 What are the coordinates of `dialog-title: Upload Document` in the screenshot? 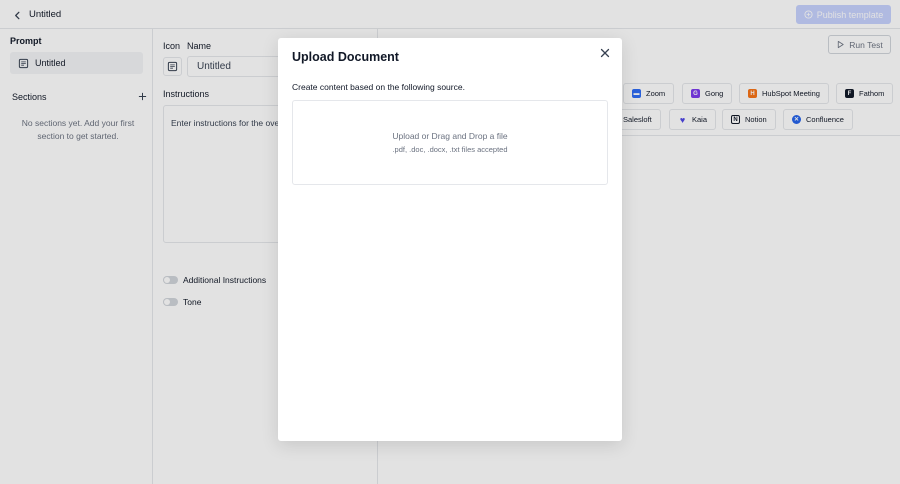 It's located at (345, 57).